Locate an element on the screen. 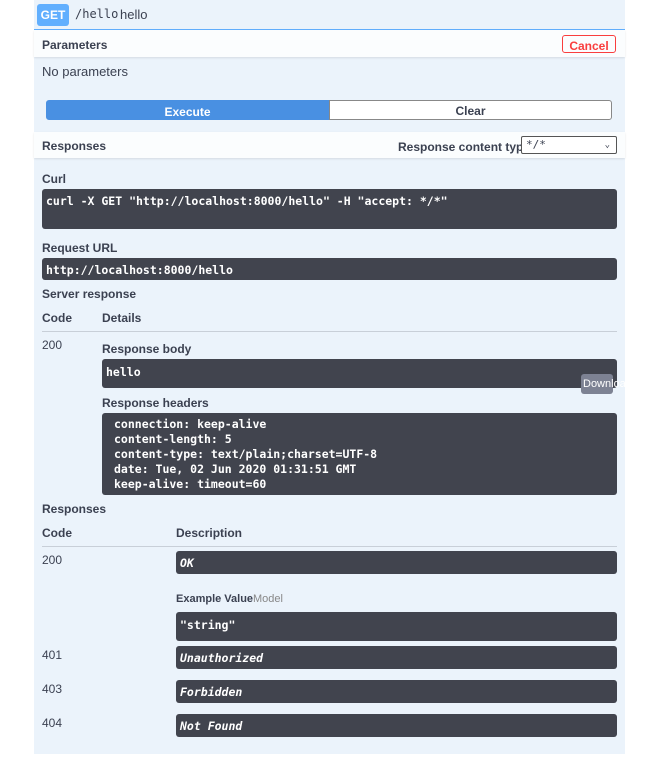 The image size is (671, 758). chevron-down-icon: ⌄ is located at coordinates (607, 145).